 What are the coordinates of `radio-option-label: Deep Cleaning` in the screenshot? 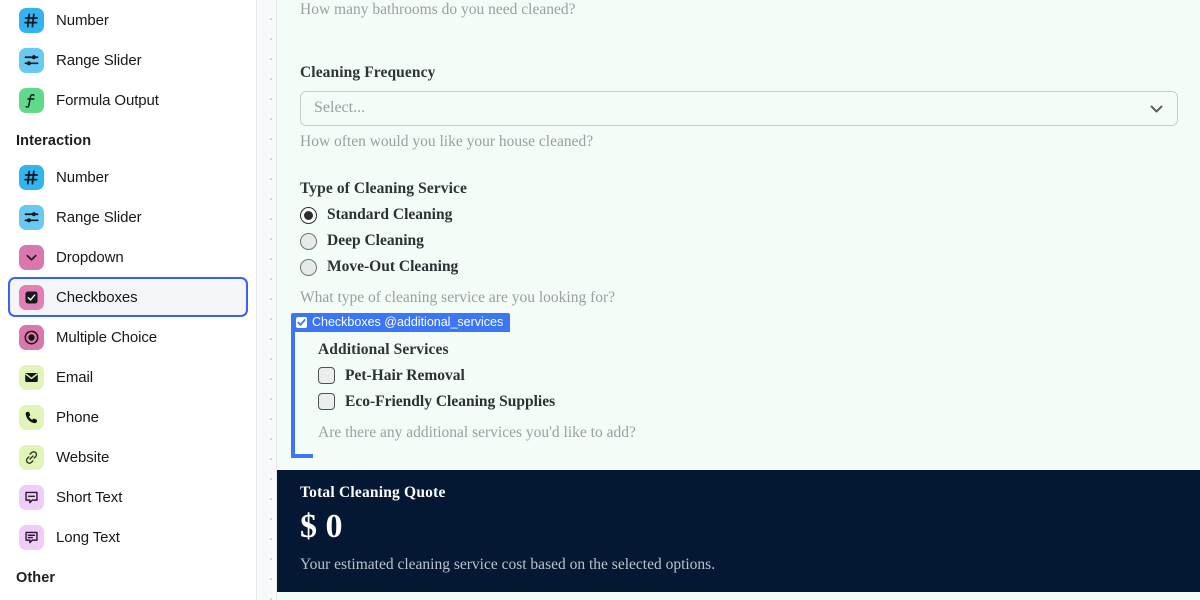 It's located at (375, 241).